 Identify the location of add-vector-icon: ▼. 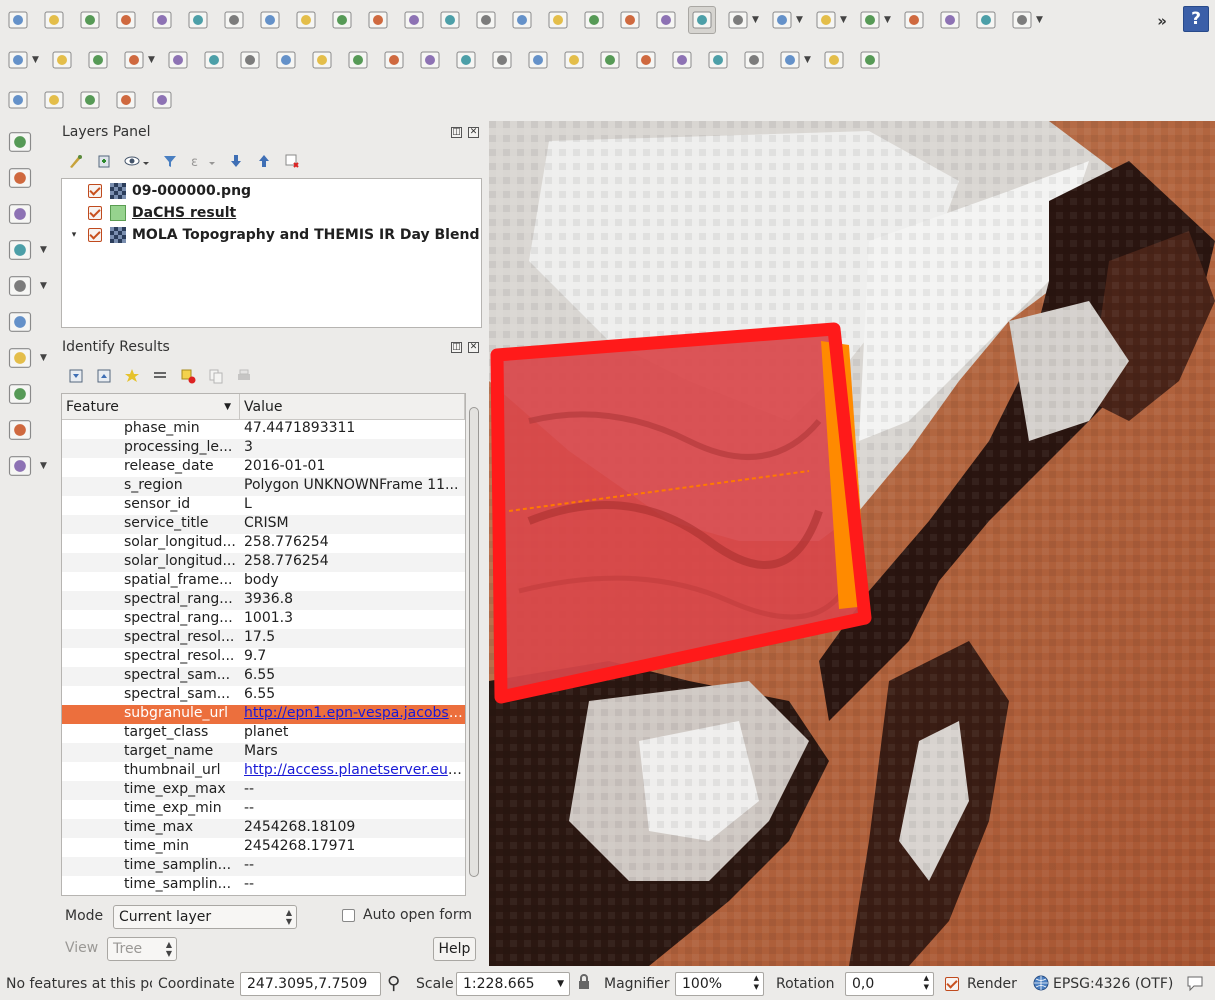
(29, 358).